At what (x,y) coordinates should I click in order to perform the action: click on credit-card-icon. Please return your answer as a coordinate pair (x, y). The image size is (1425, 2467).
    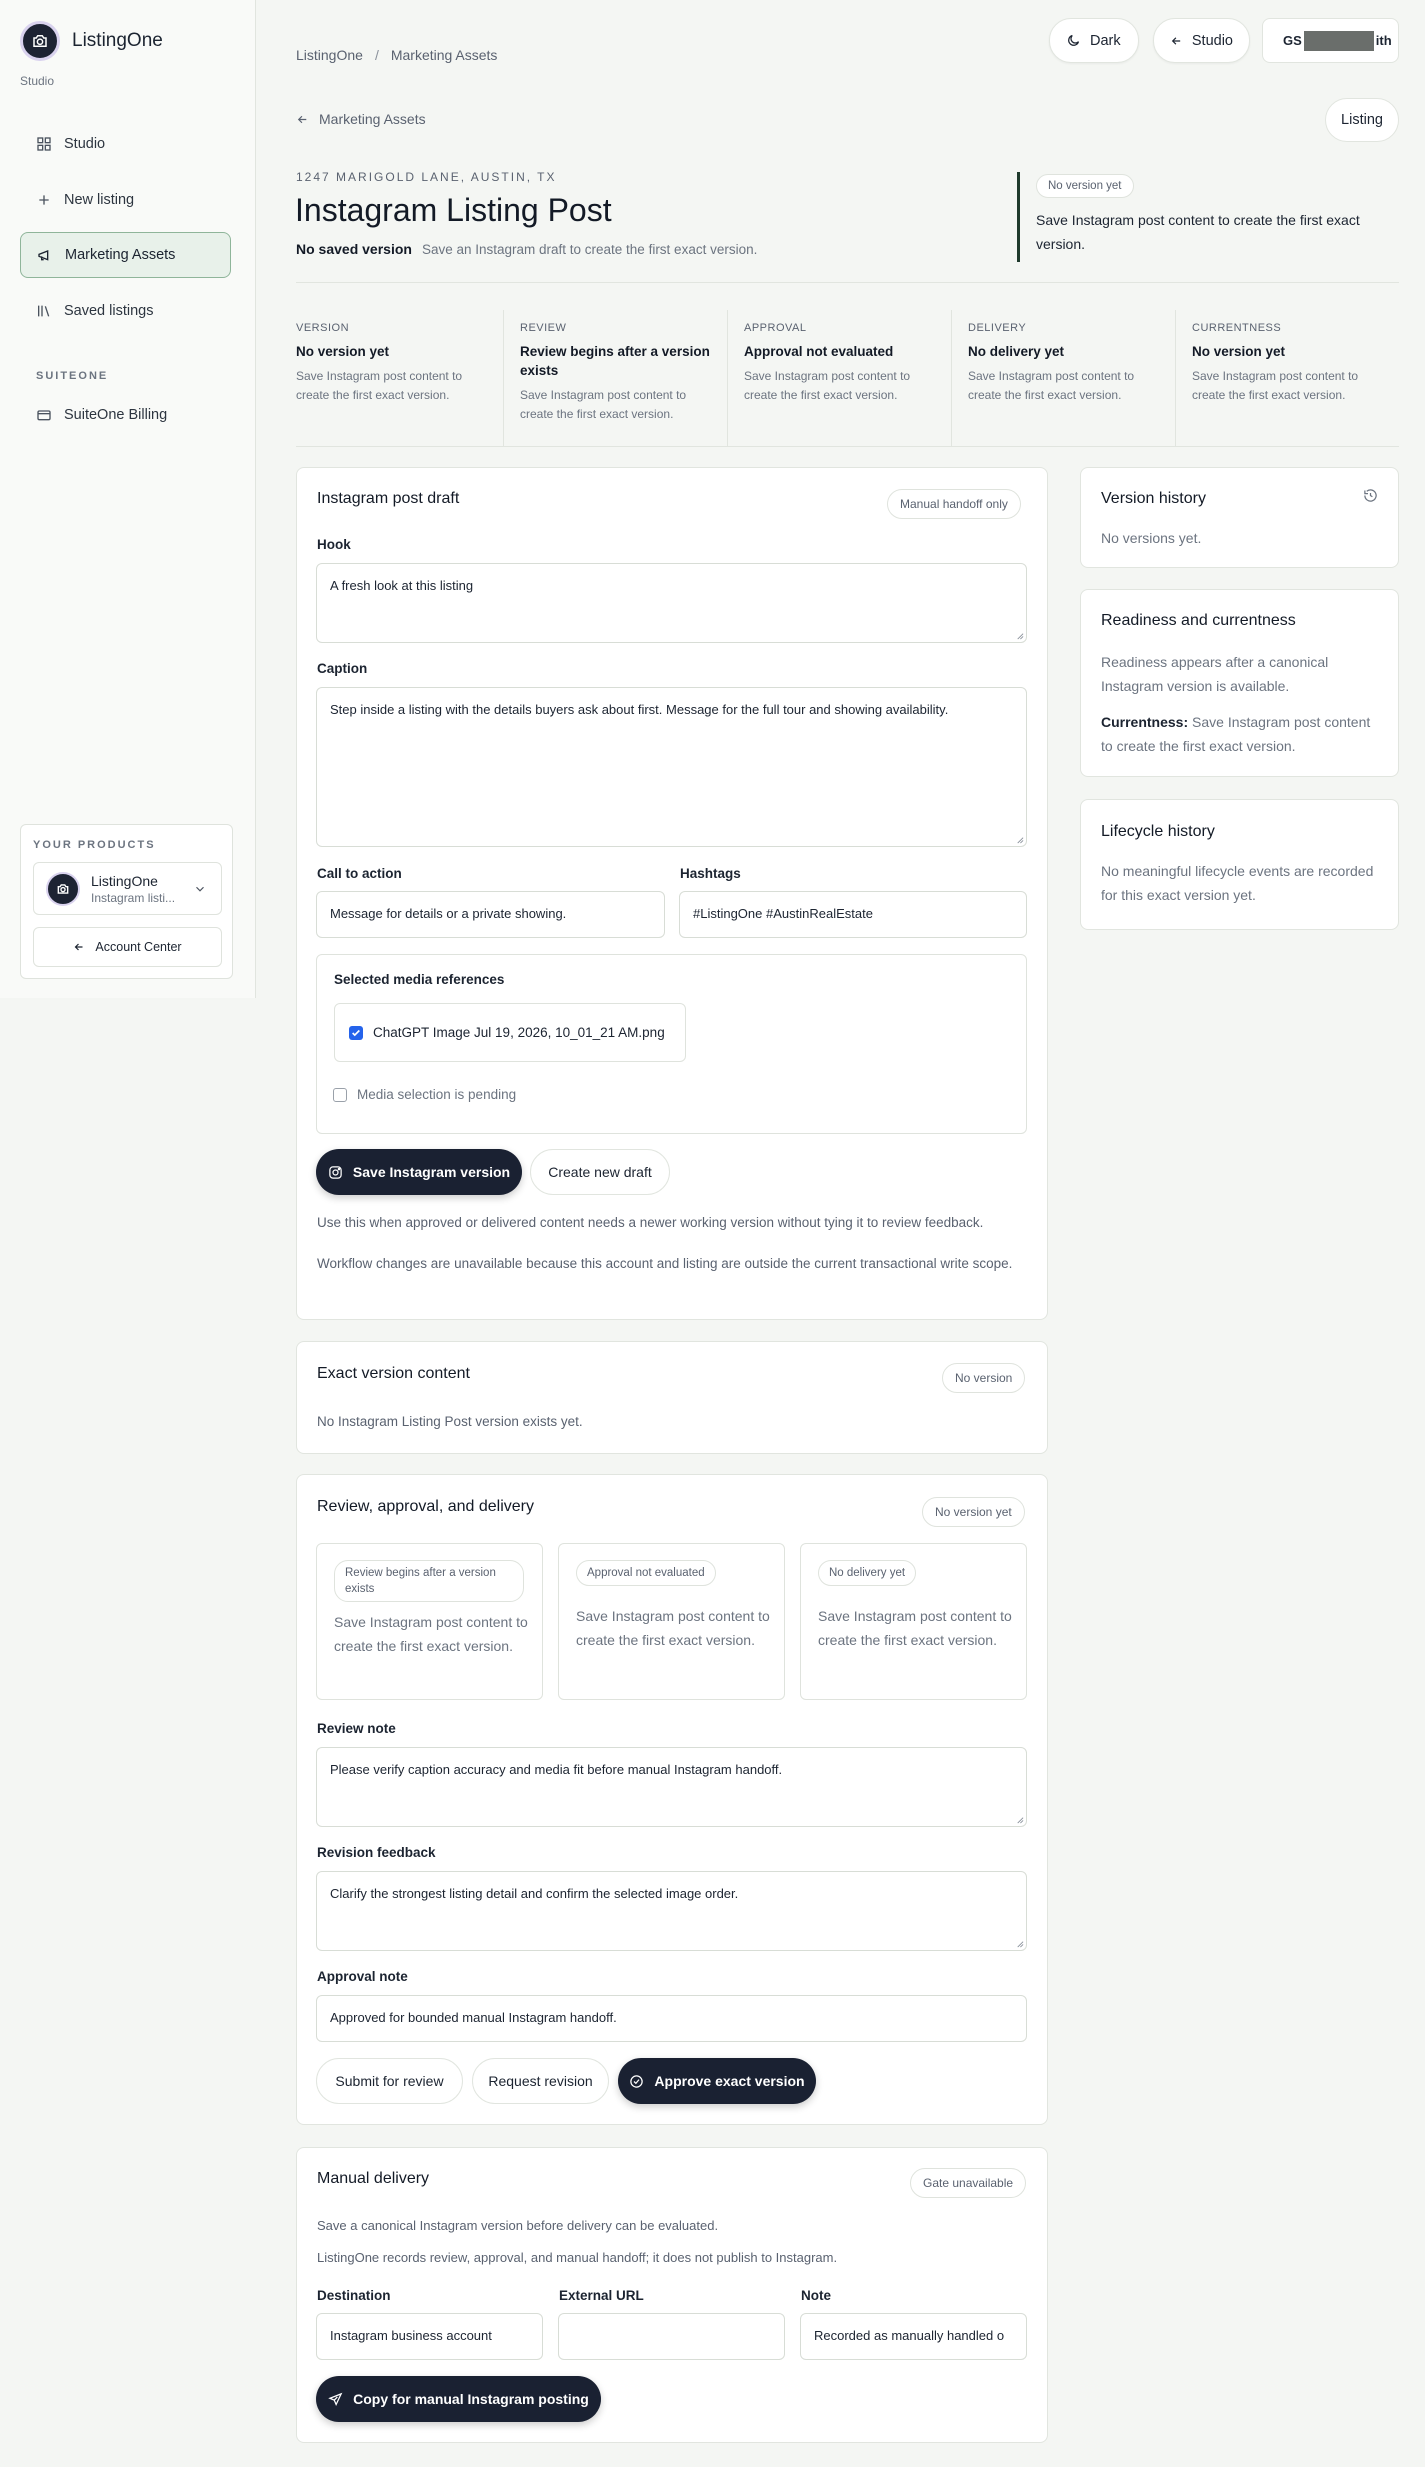
    Looking at the image, I should click on (44, 415).